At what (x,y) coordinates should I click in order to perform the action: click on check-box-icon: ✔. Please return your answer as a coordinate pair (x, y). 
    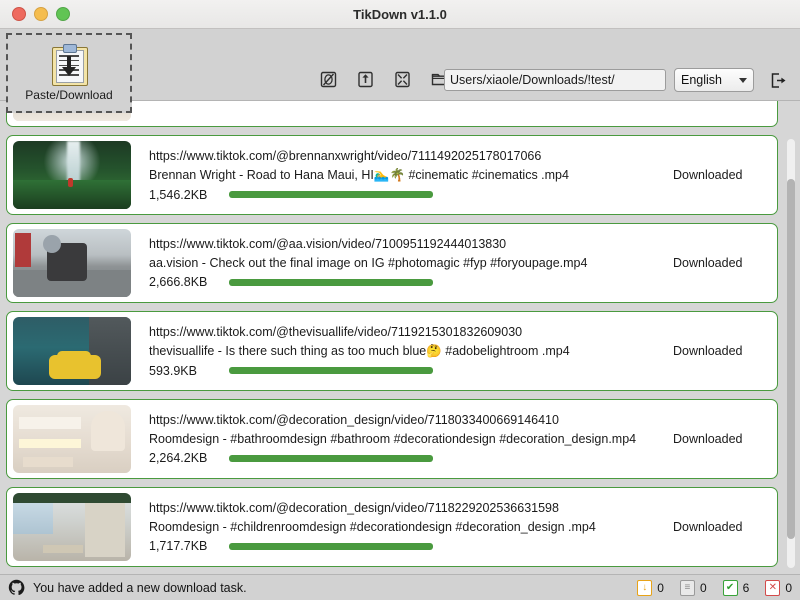
    Looking at the image, I should click on (730, 587).